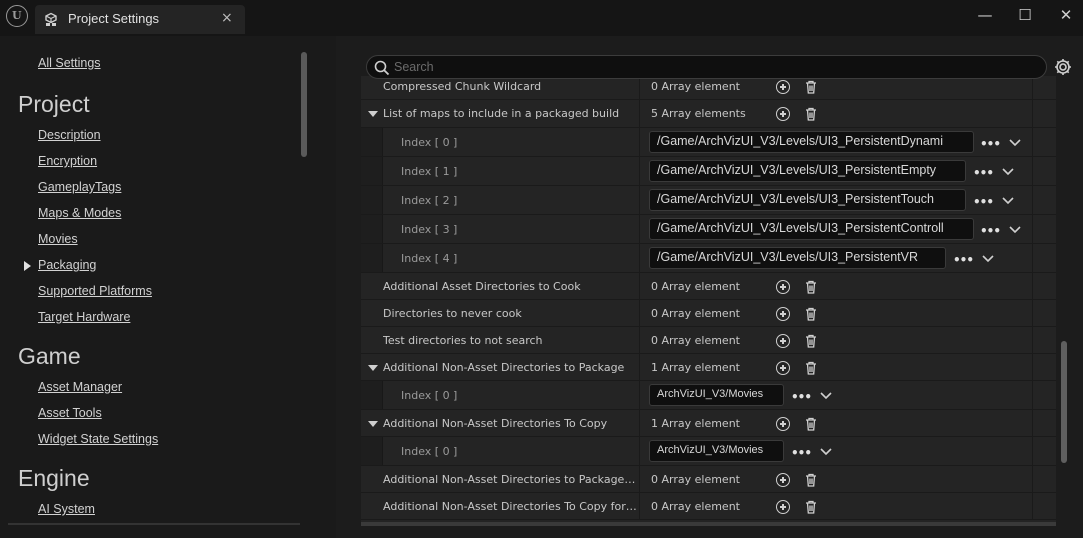 This screenshot has width=1083, height=538. What do you see at coordinates (79, 187) in the screenshot?
I see `nav-gameplaytags: GameplayTags` at bounding box center [79, 187].